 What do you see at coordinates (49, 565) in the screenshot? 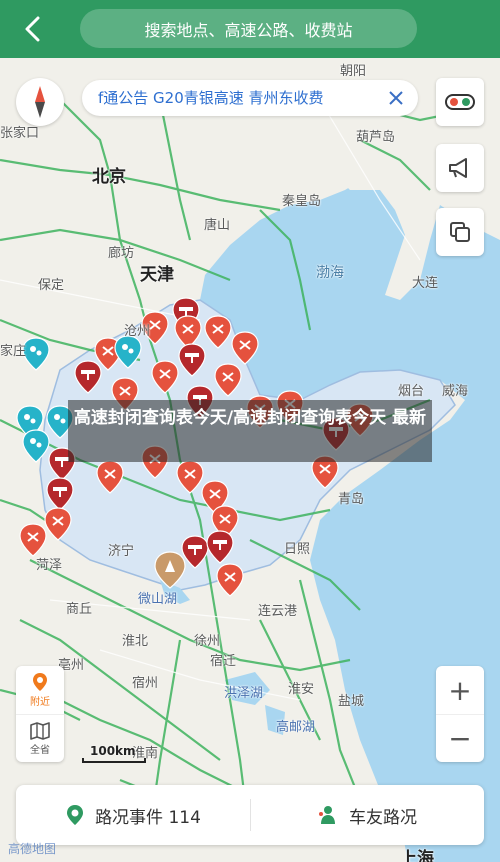
I see `city-label: 菏泽` at bounding box center [49, 565].